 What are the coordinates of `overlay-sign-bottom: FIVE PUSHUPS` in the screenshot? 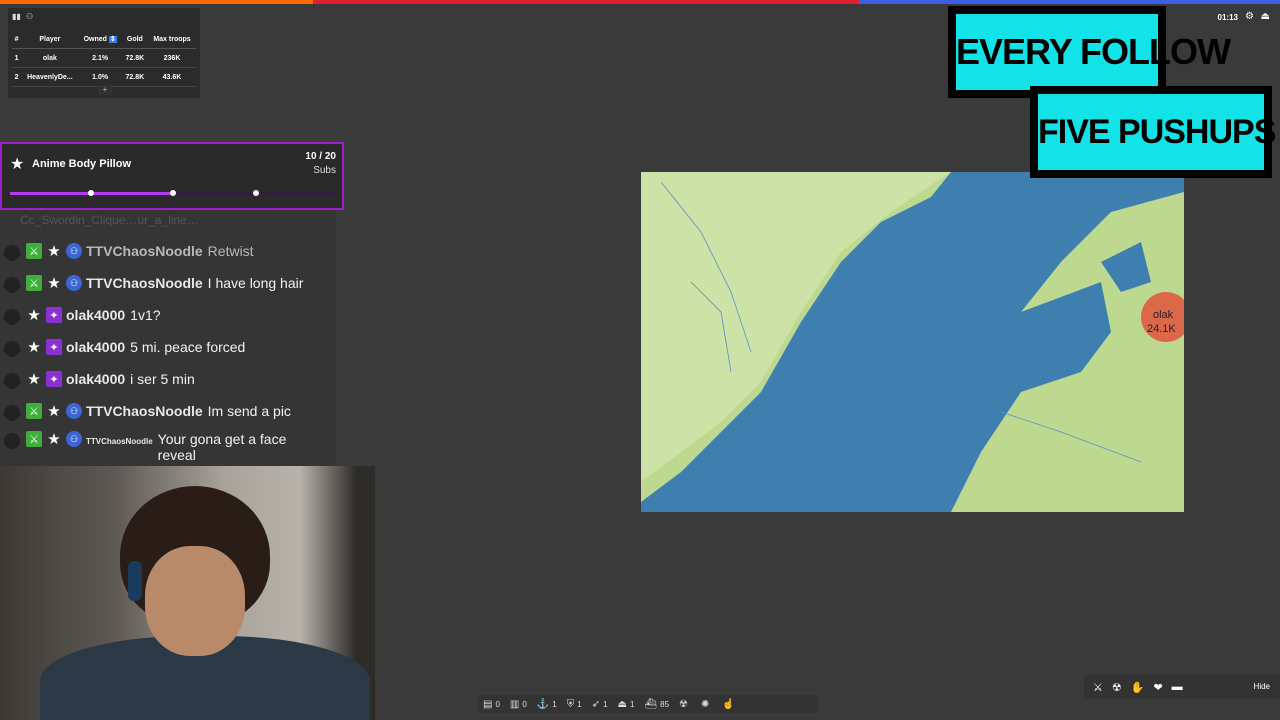 It's located at (1153, 132).